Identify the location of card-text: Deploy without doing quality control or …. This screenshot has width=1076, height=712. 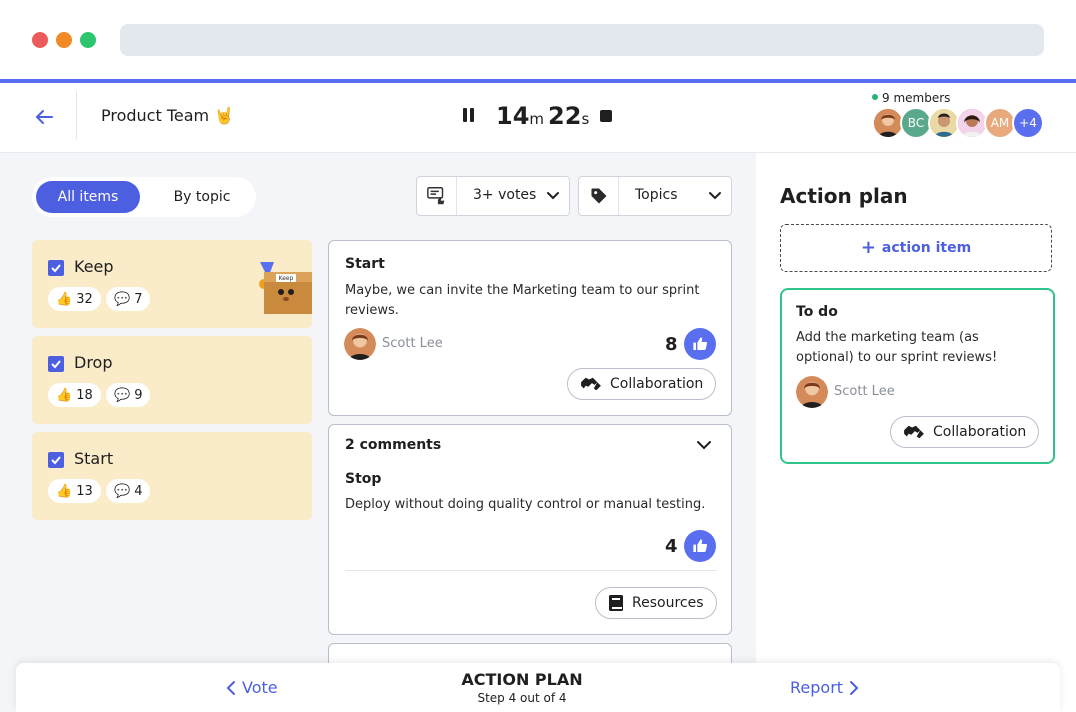
(525, 504).